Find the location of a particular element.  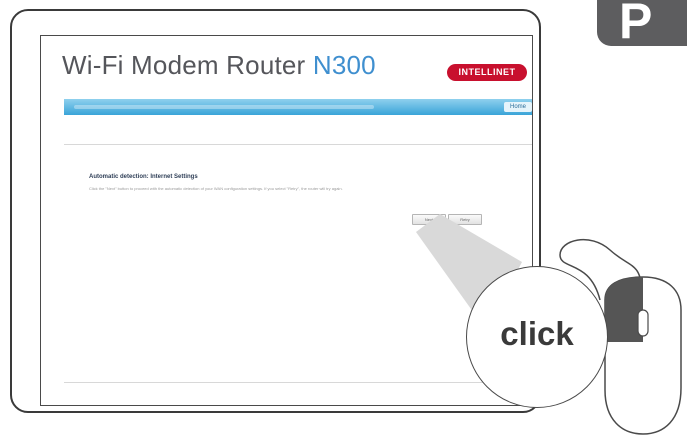

page-tab-letter: P is located at coordinates (636, 24).